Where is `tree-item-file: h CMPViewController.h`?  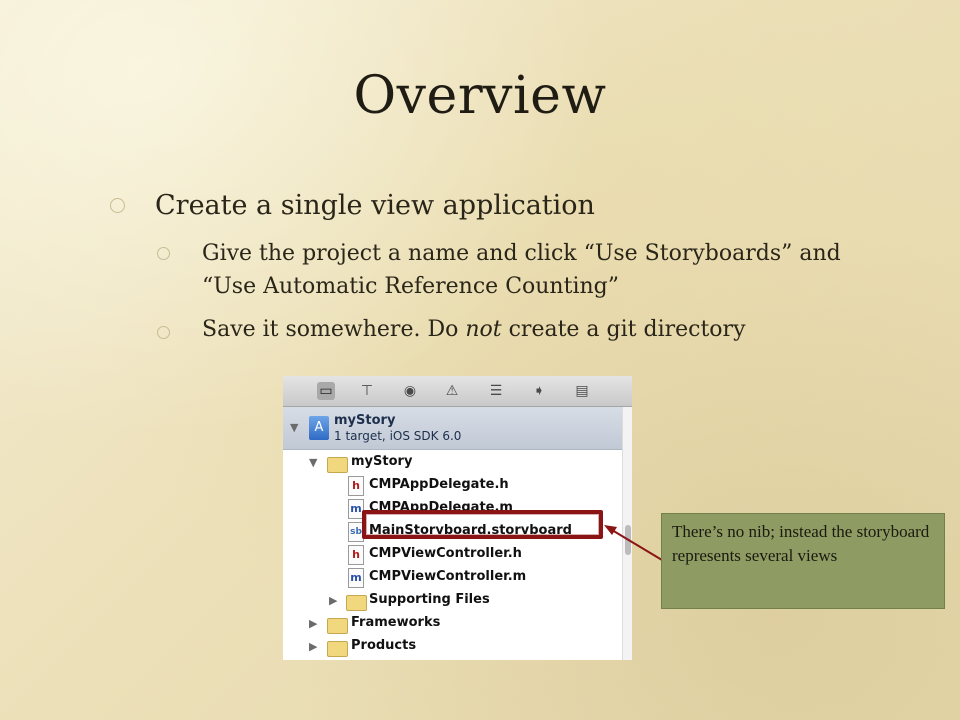 tree-item-file: h CMPViewController.h is located at coordinates (452, 555).